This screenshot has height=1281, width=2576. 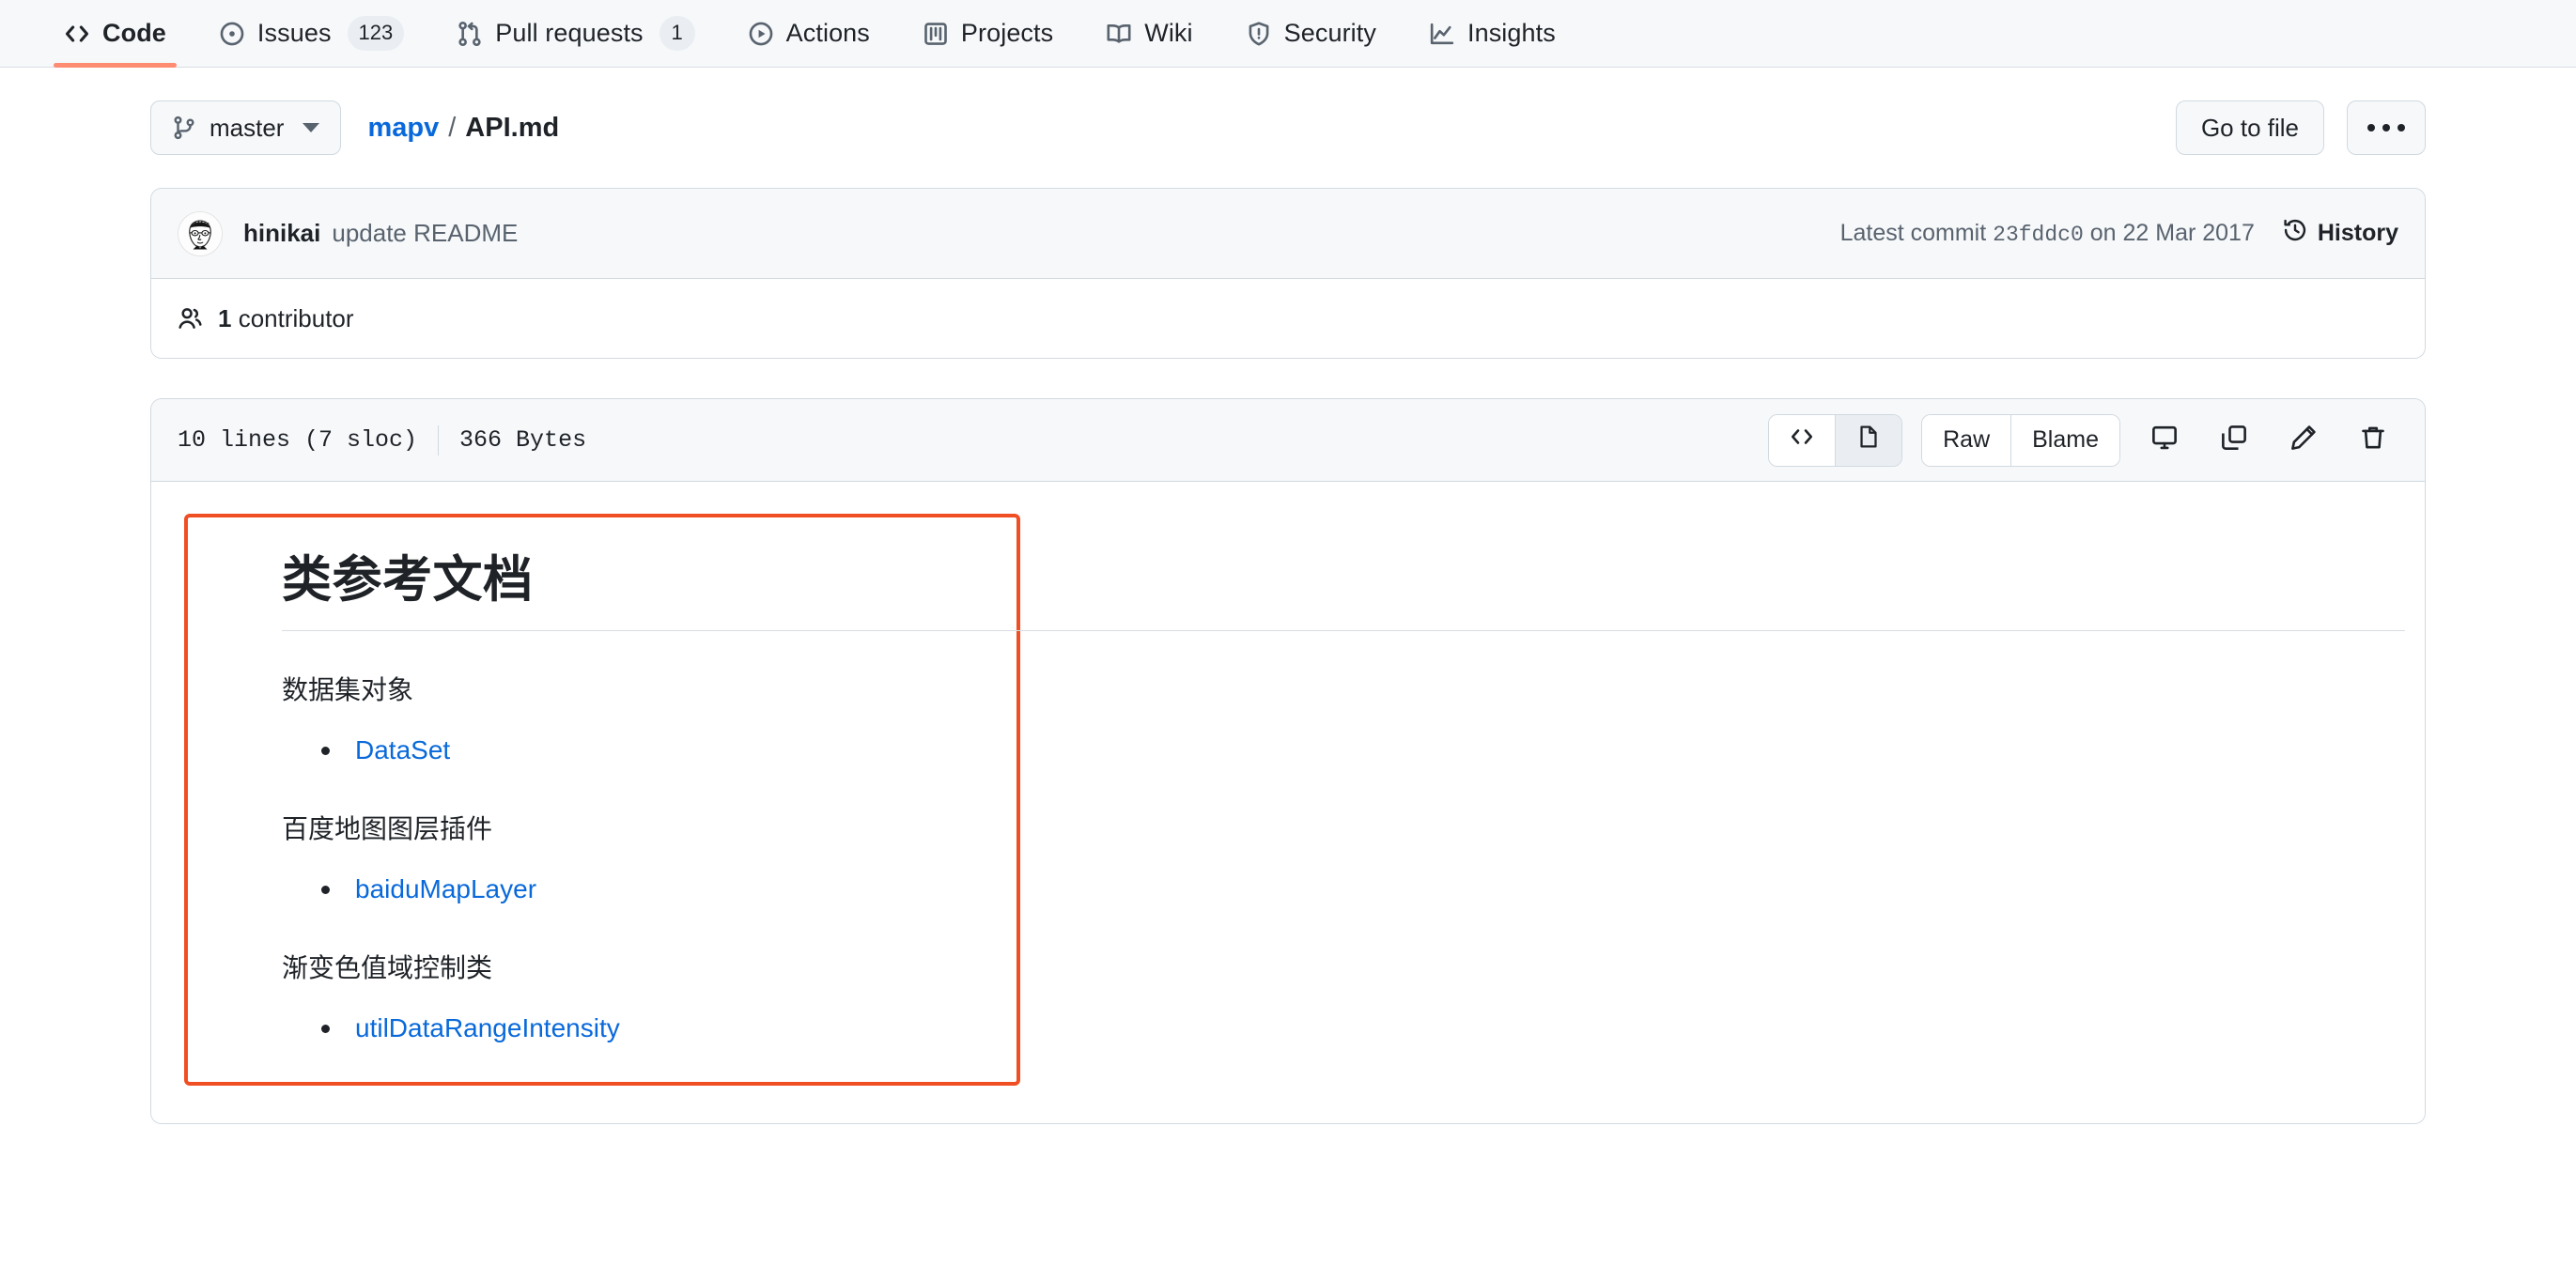 What do you see at coordinates (1169, 33) in the screenshot?
I see `nav-item-label: Wiki` at bounding box center [1169, 33].